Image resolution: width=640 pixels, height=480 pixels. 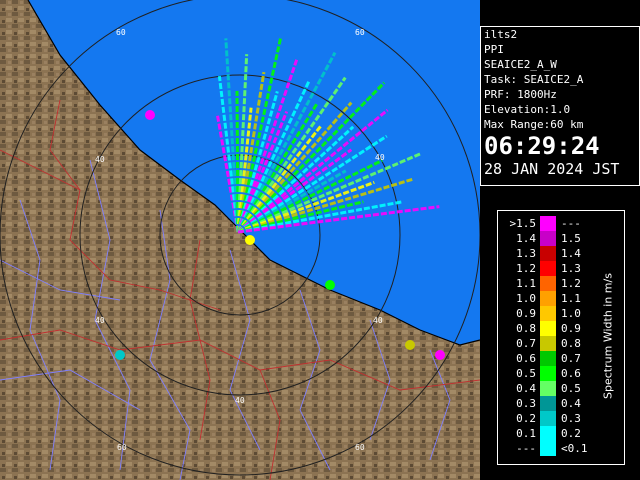 What do you see at coordinates (534, 124) in the screenshot?
I see `max-range-value: Max Range:60 km` at bounding box center [534, 124].